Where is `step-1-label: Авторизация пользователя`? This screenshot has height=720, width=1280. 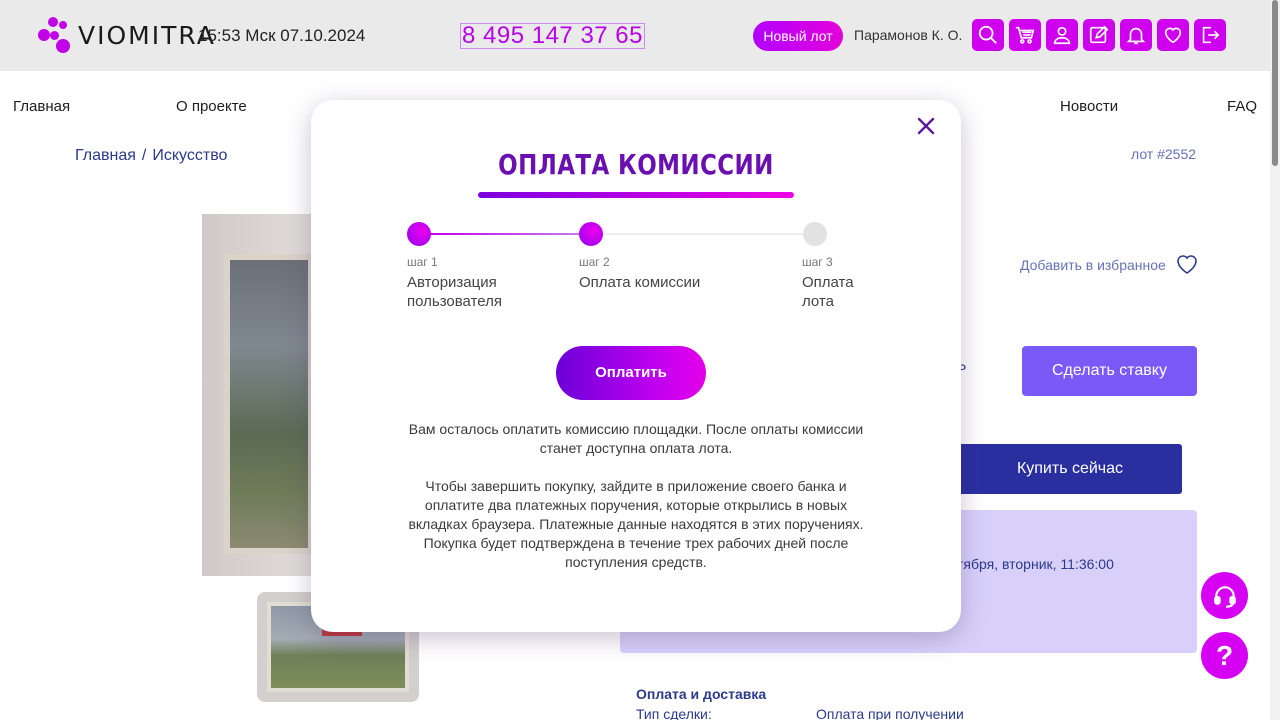
step-1-label: Авторизация пользователя is located at coordinates (454, 292).